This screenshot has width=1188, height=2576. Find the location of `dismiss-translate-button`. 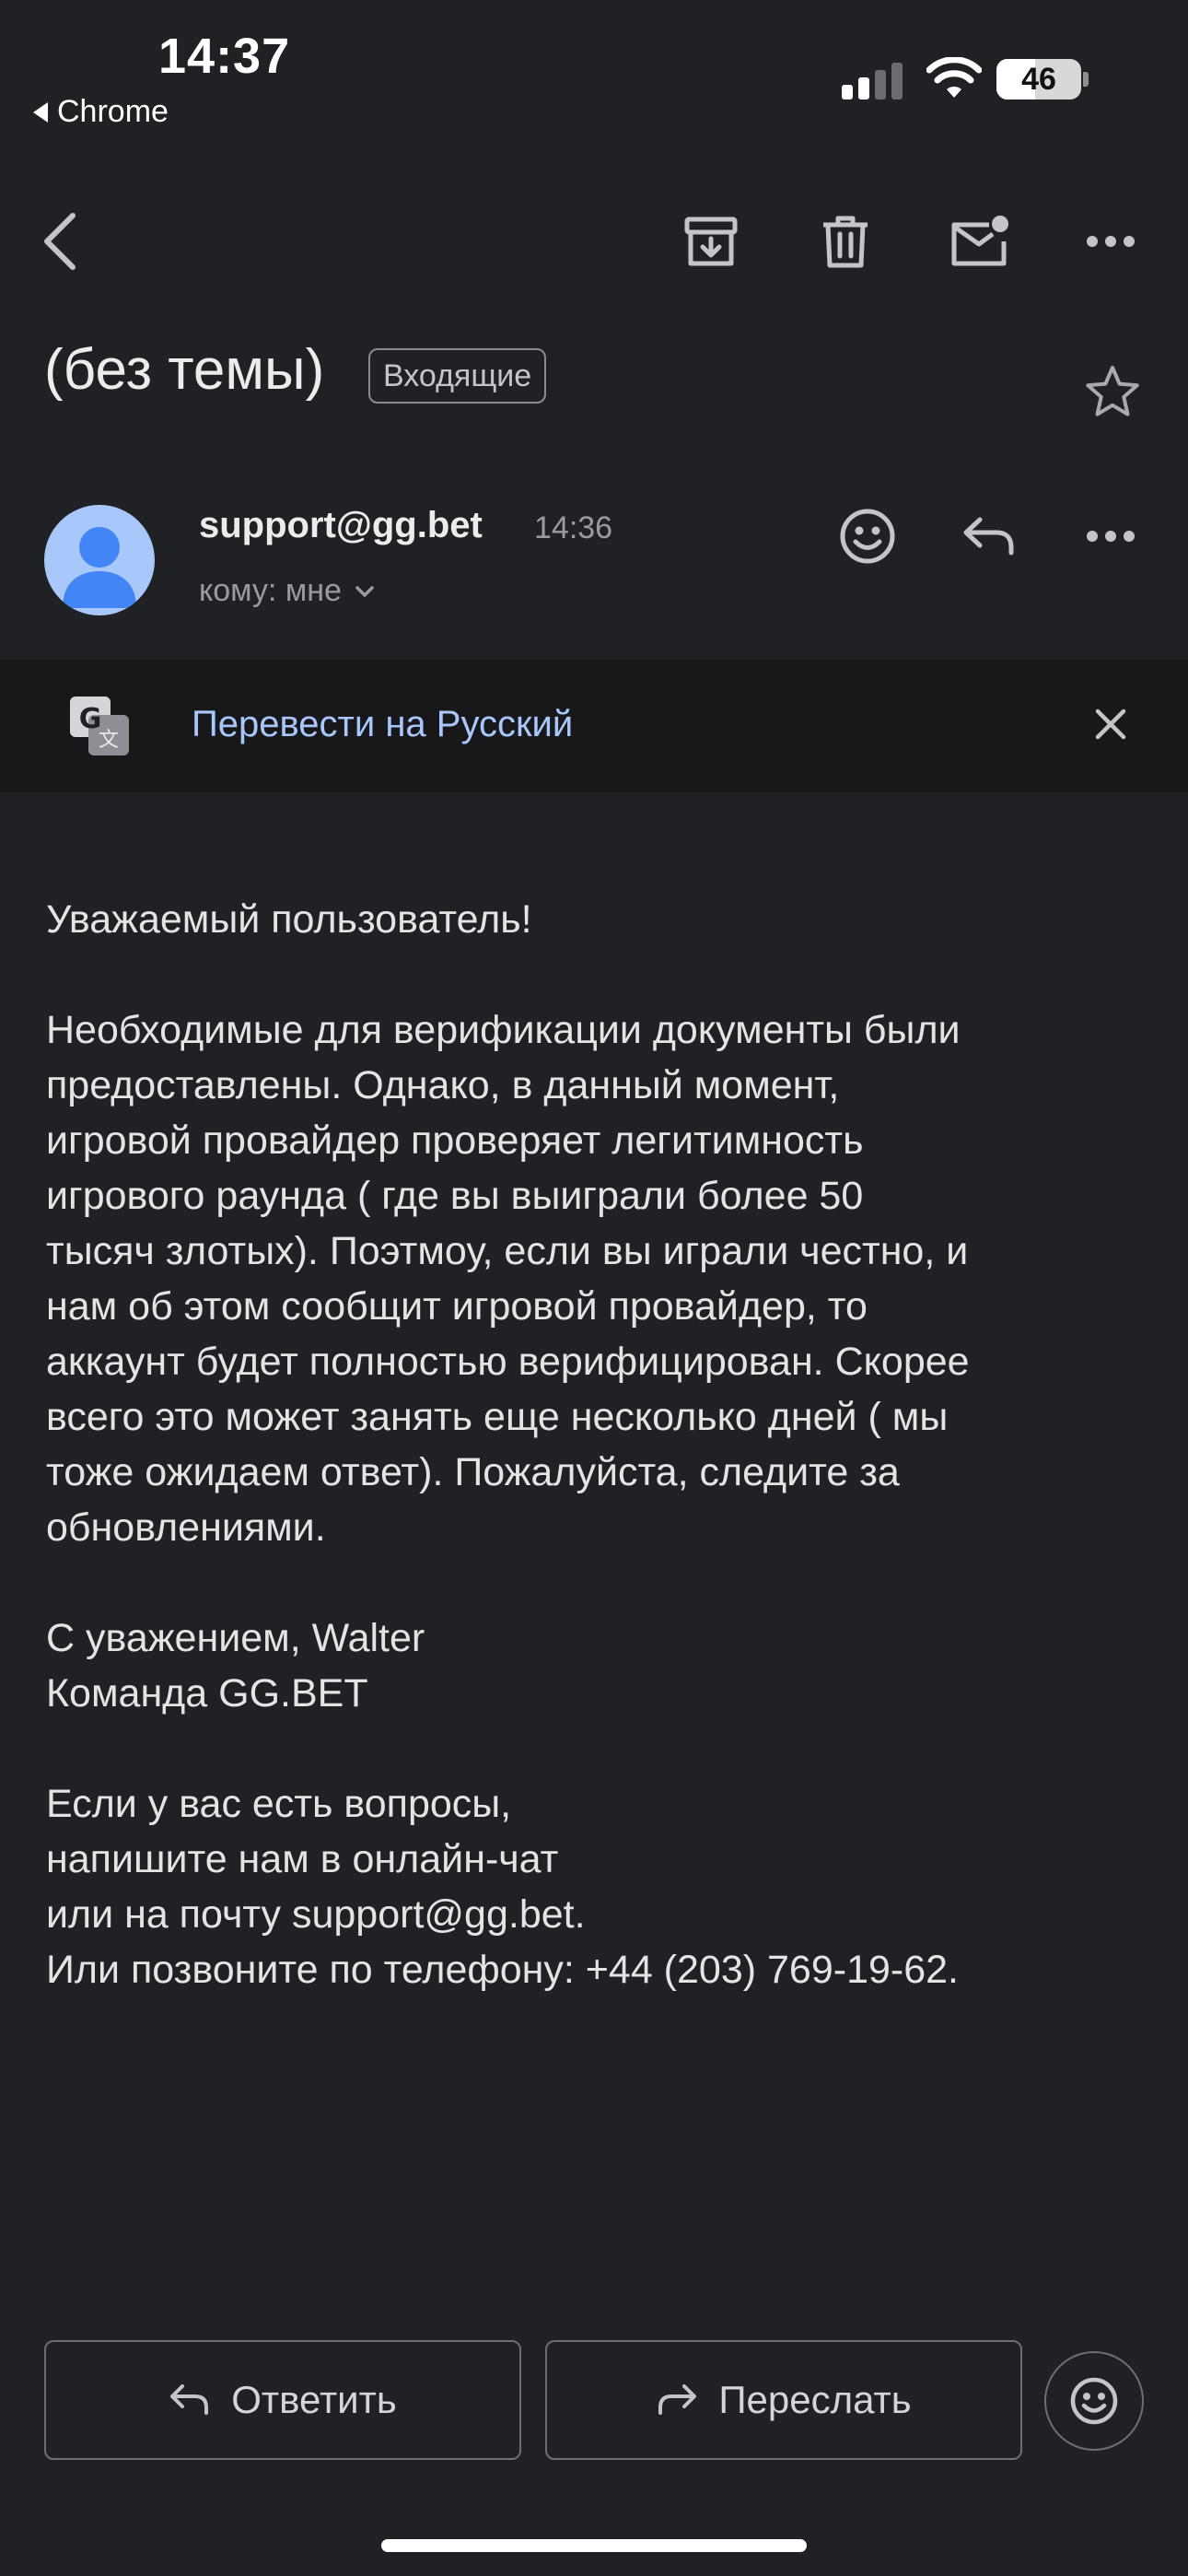

dismiss-translate-button is located at coordinates (1110, 724).